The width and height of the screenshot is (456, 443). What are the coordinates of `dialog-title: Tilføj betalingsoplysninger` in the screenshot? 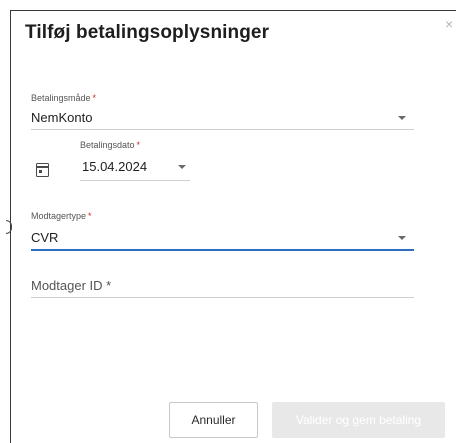 It's located at (147, 32).